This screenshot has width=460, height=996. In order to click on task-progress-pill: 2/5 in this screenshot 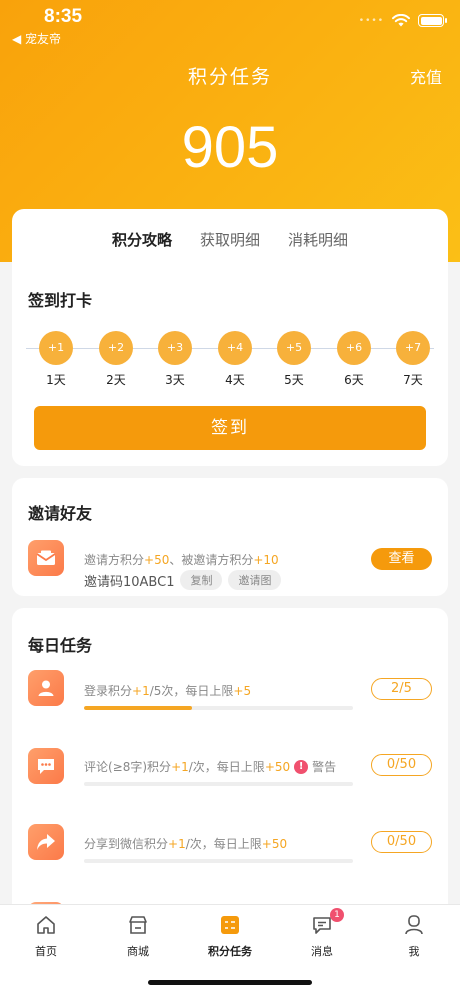, I will do `click(401, 689)`.